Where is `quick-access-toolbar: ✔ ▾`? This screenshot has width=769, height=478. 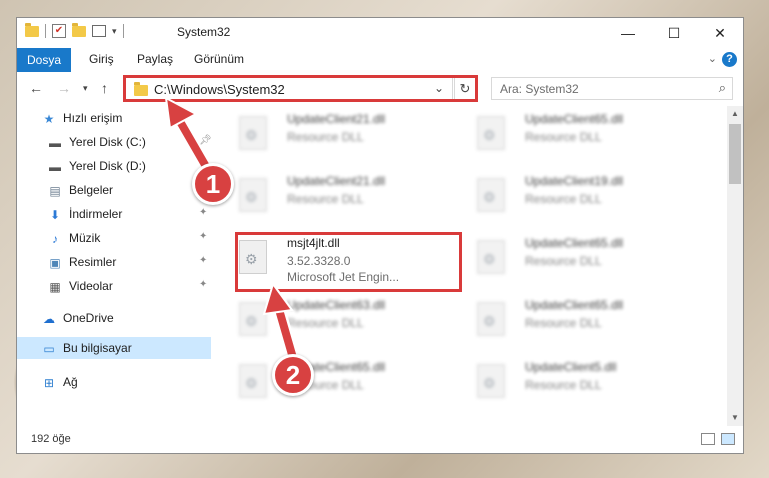
quick-access-toolbar: ✔ ▾ is located at coordinates (74, 30).